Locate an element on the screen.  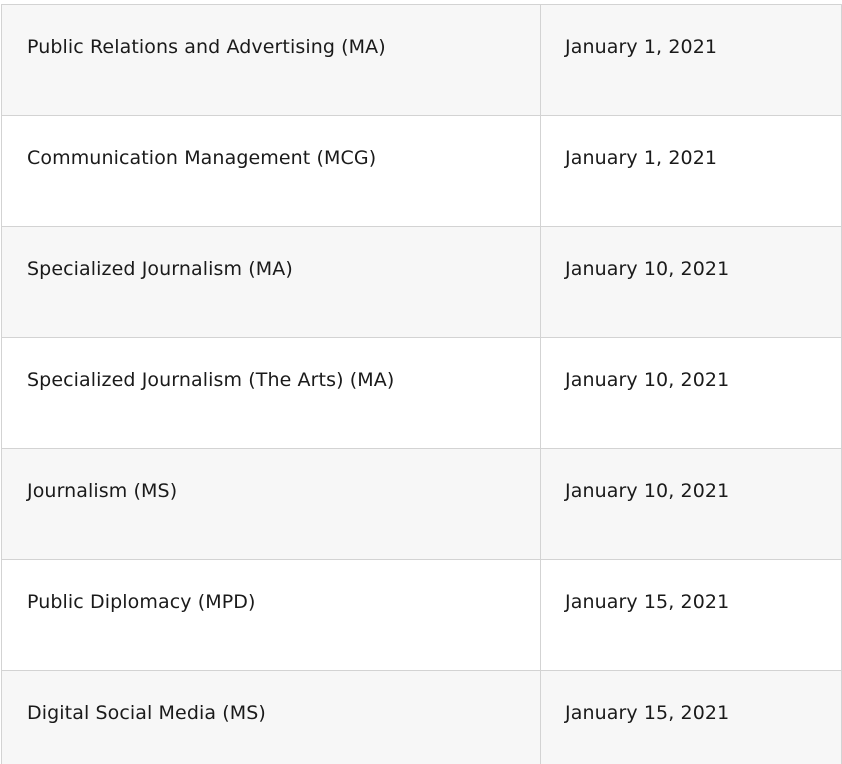
table-row: Public Diplomacy (MPD) January 15, 2021 is located at coordinates (421, 615).